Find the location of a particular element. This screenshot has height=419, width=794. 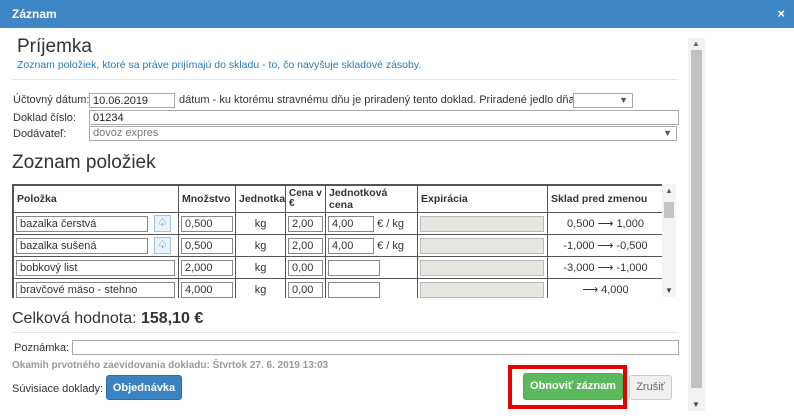

supplier-select: dovoz expres ▼ is located at coordinates (383, 133).